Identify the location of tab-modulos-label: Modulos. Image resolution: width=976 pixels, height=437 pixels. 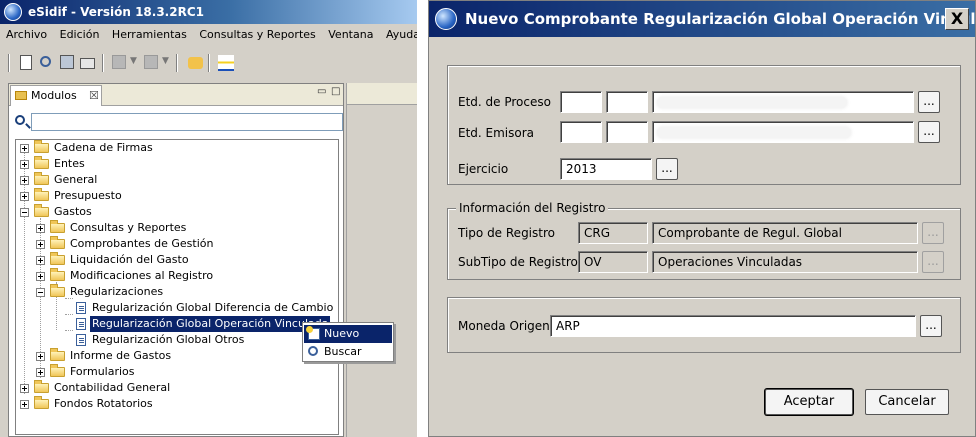
(54, 95).